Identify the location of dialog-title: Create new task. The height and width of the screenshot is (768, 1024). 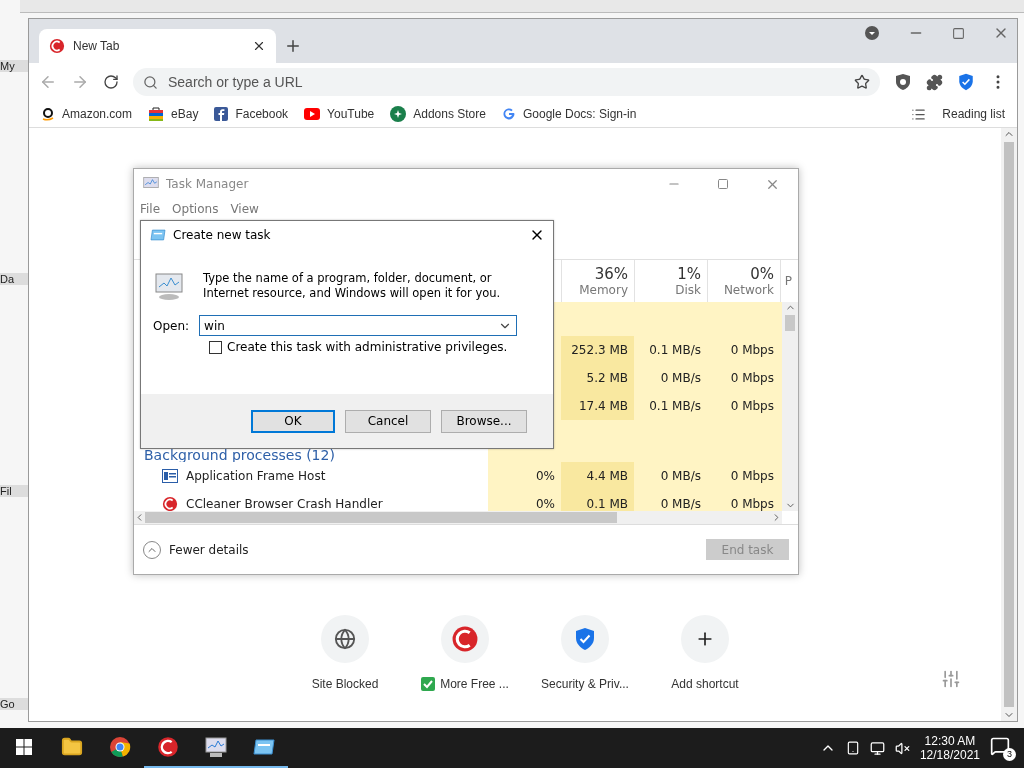
(222, 235).